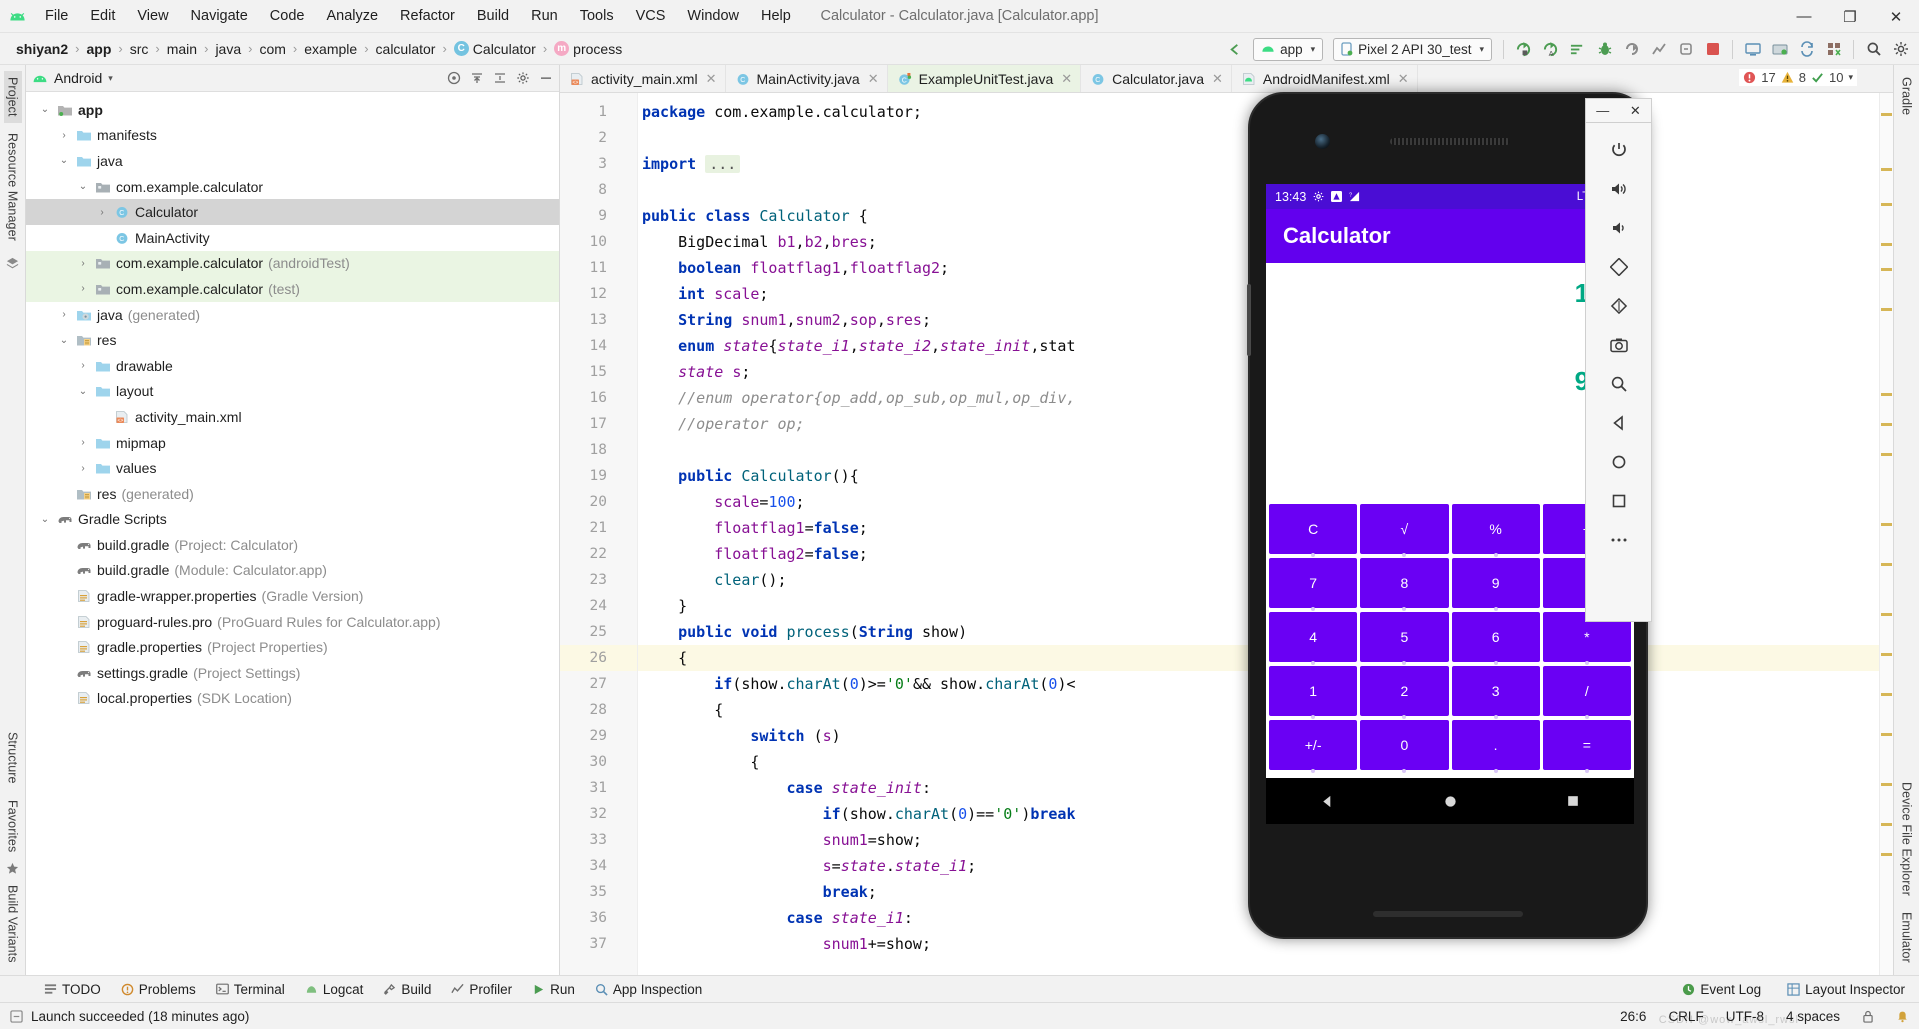  I want to click on tree-item-gradle-scripts: ⌄ Gradle Scripts, so click(292, 520).